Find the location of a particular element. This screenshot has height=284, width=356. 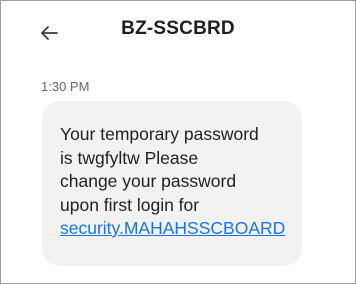

arrow-left-icon is located at coordinates (50, 33).